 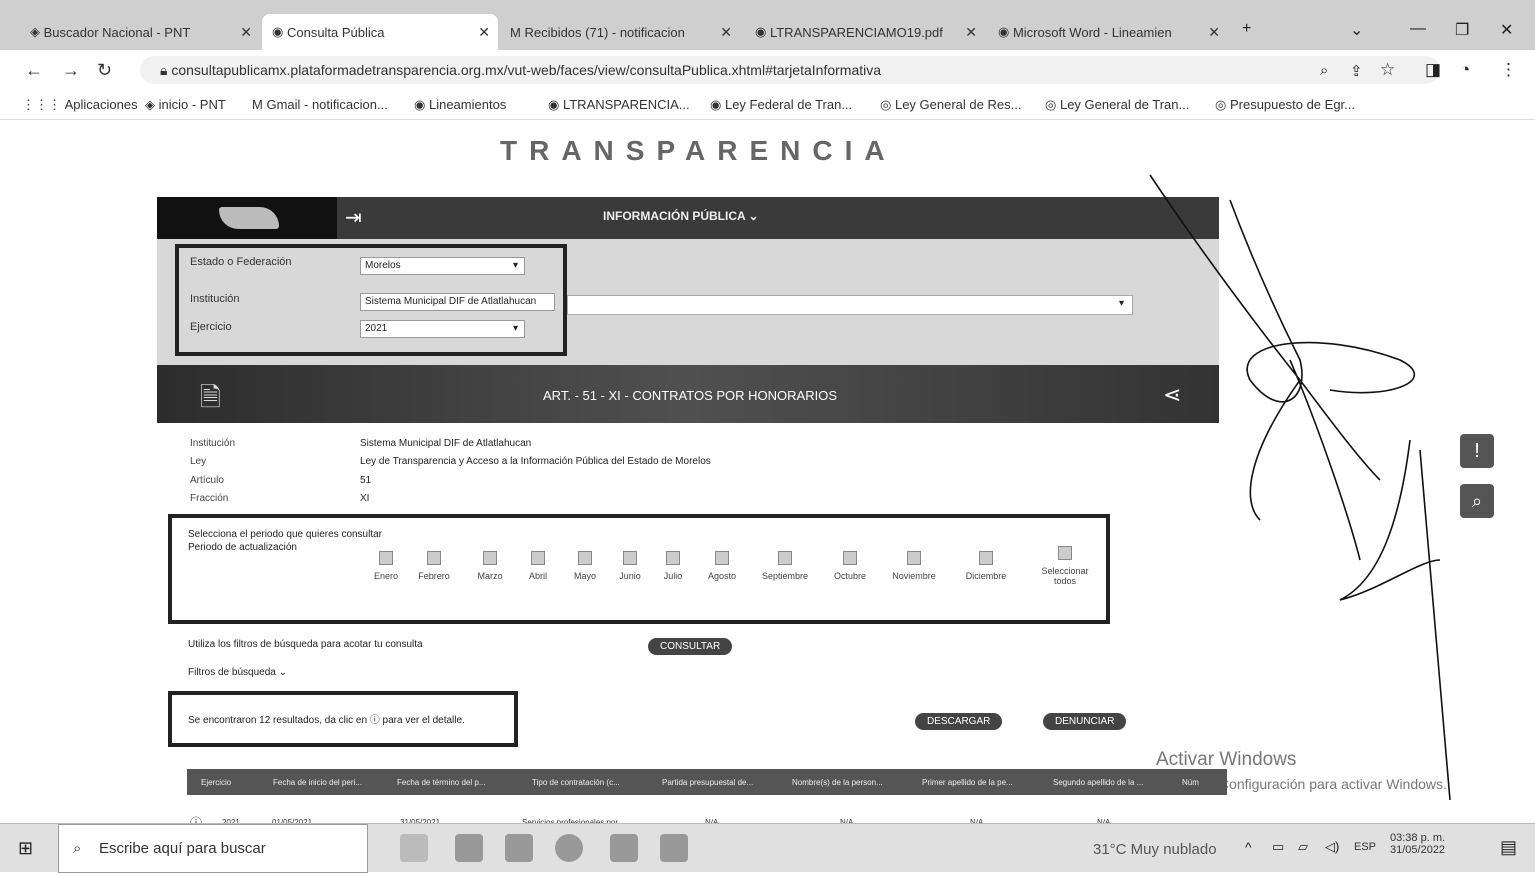 What do you see at coordinates (585, 566) in the screenshot?
I see `month-checkbox-mayo: Mayo` at bounding box center [585, 566].